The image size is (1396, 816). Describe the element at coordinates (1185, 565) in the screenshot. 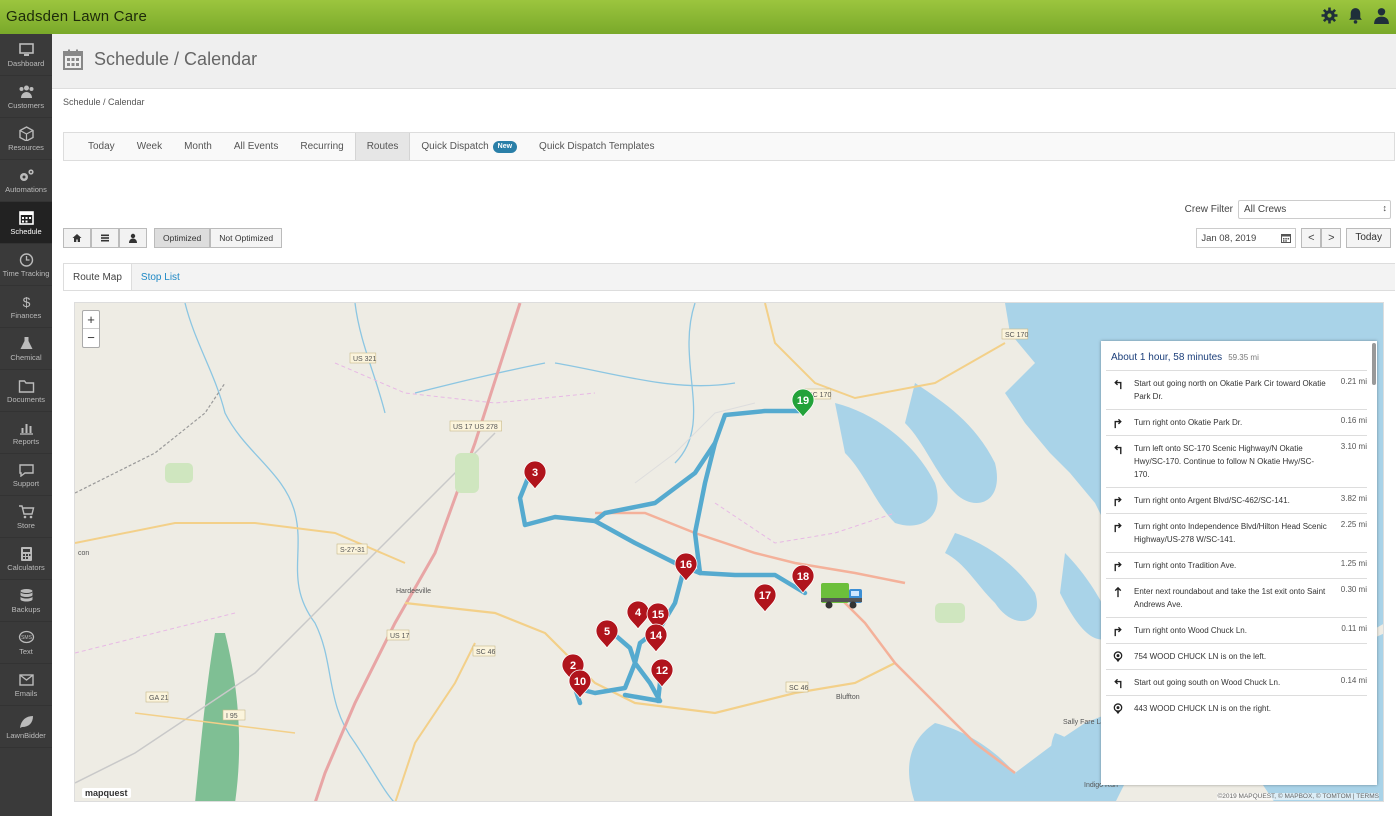

I see `direction-text: Turn right onto Tradition Ave.` at that location.